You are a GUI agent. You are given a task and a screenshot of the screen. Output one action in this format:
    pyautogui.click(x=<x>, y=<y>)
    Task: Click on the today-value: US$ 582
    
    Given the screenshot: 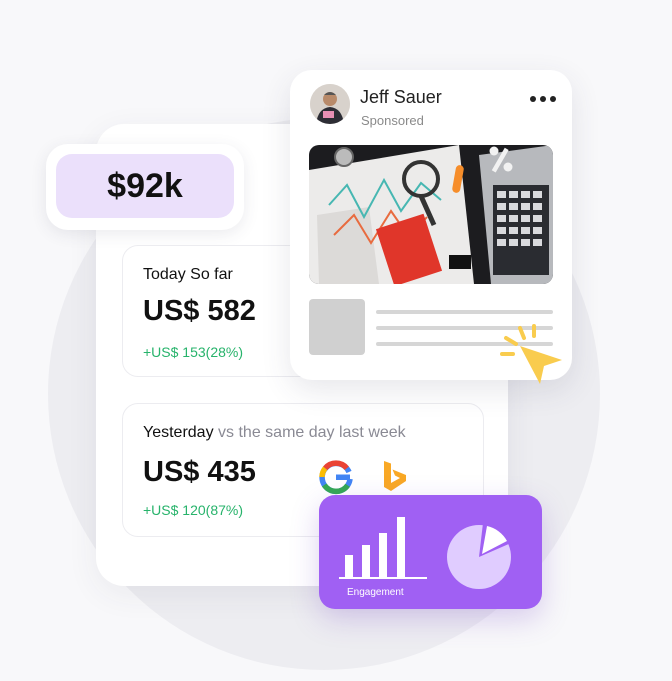 What is the action you would take?
    pyautogui.click(x=199, y=311)
    